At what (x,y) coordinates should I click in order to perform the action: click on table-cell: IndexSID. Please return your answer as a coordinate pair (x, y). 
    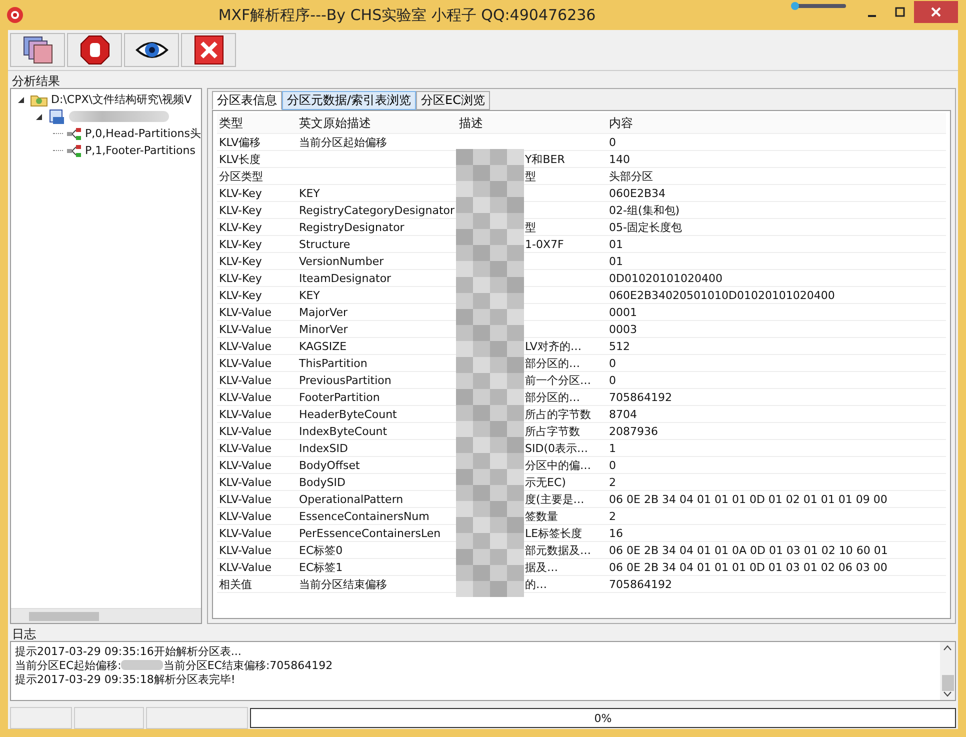
    Looking at the image, I should click on (323, 448).